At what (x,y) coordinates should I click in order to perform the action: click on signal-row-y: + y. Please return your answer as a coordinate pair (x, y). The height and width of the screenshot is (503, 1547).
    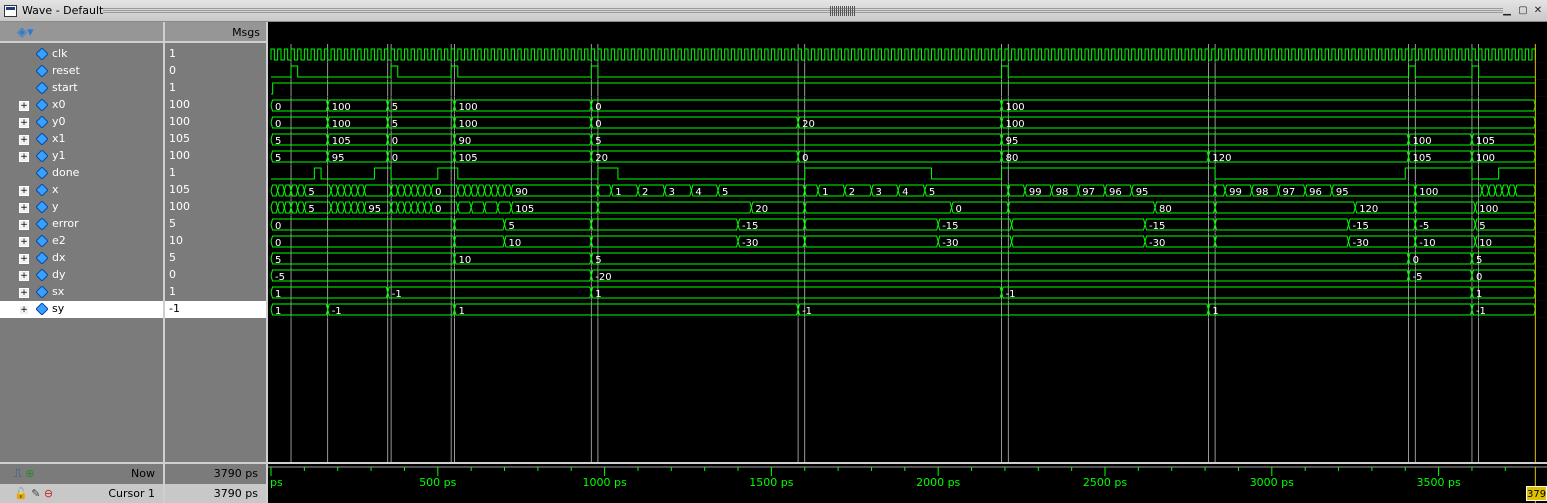
    Looking at the image, I should click on (81, 207).